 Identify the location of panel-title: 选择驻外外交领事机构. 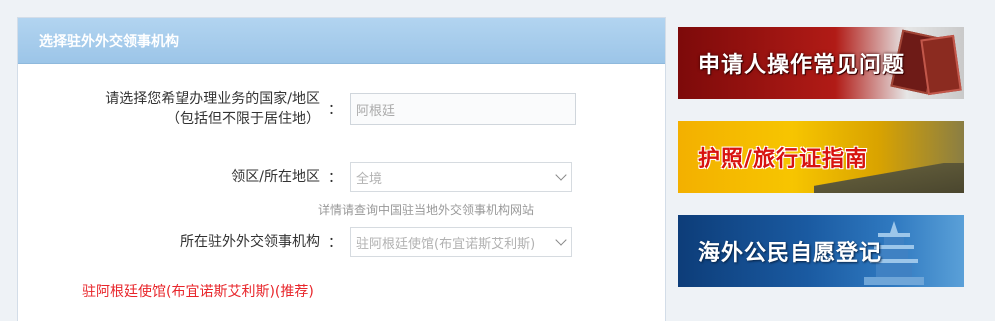
(109, 41).